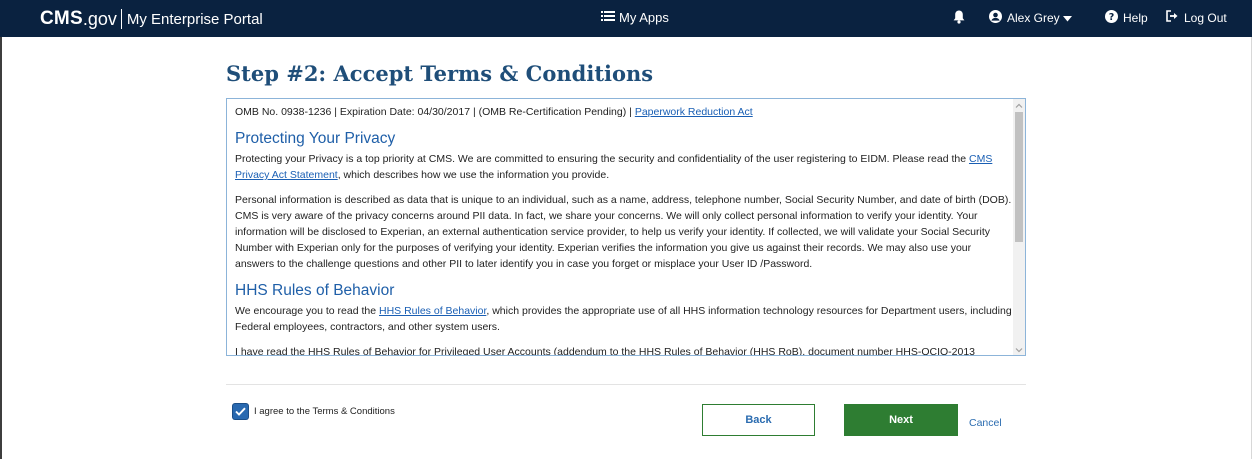  I want to click on logout-link: Log Out, so click(1196, 17).